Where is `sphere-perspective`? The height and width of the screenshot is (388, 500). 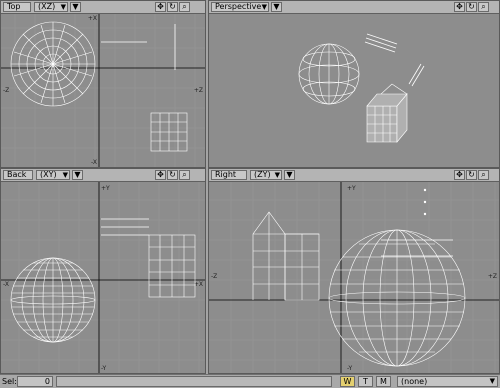 sphere-perspective is located at coordinates (329, 74).